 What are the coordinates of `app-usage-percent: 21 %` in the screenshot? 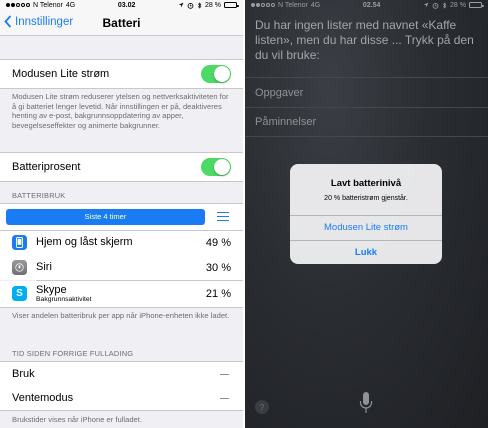 It's located at (218, 293).